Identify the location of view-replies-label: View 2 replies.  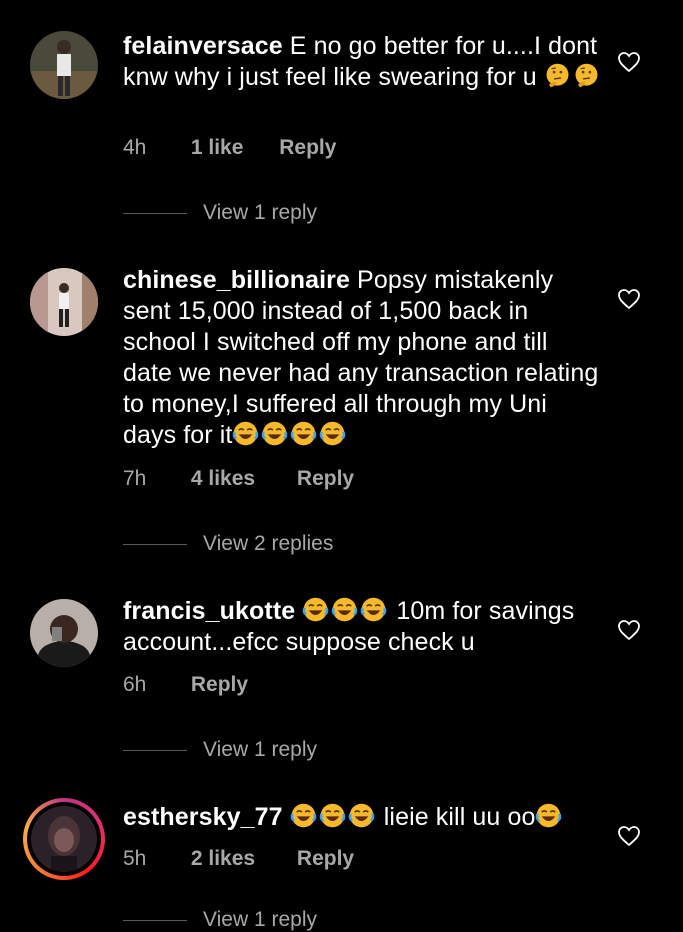
(268, 543).